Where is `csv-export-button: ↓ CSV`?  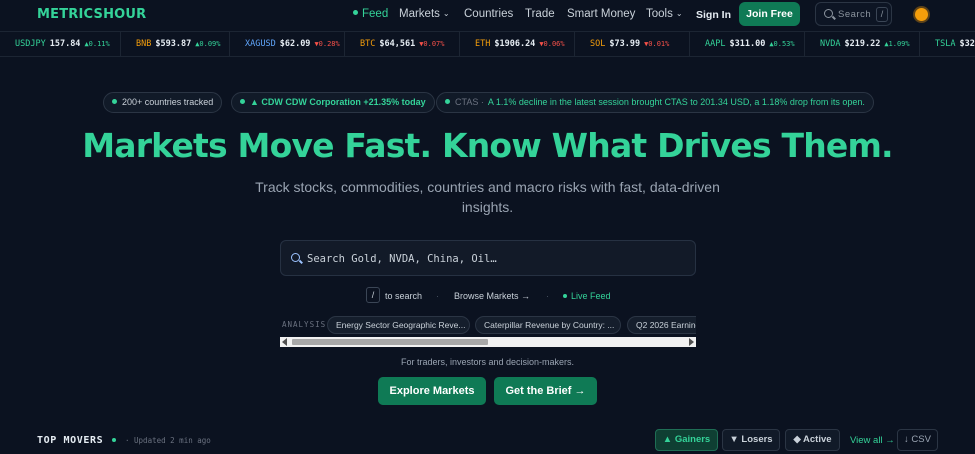 csv-export-button: ↓ CSV is located at coordinates (917, 440).